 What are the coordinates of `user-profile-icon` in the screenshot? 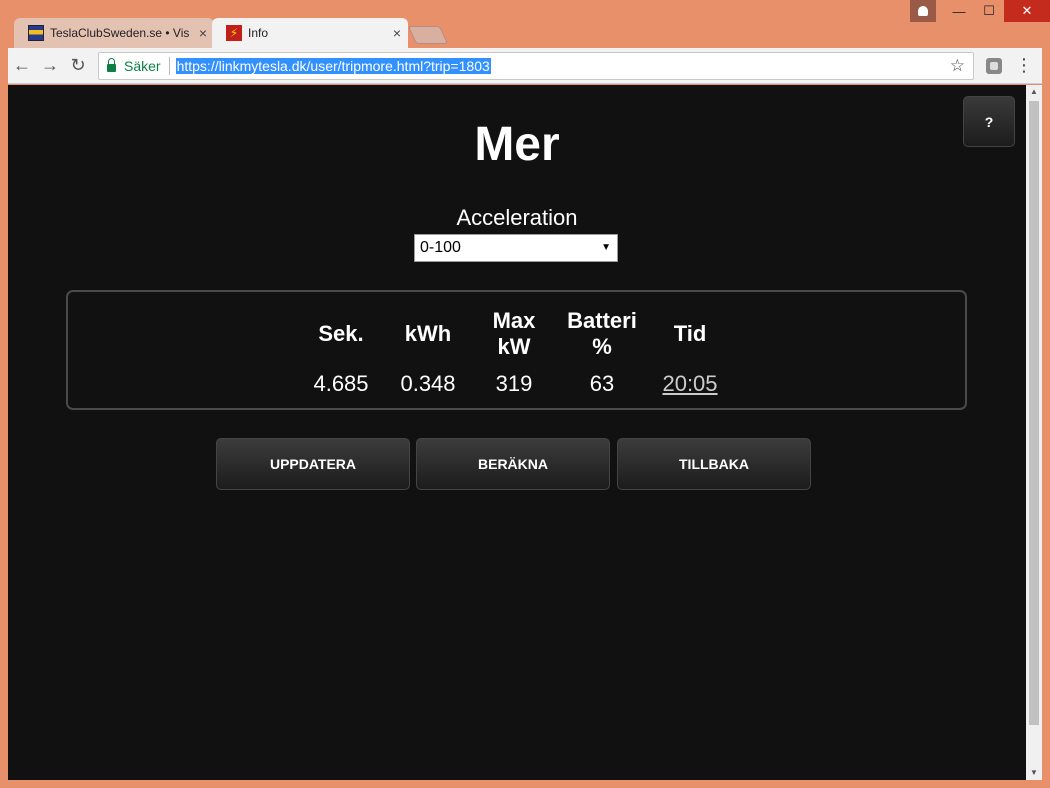 It's located at (923, 11).